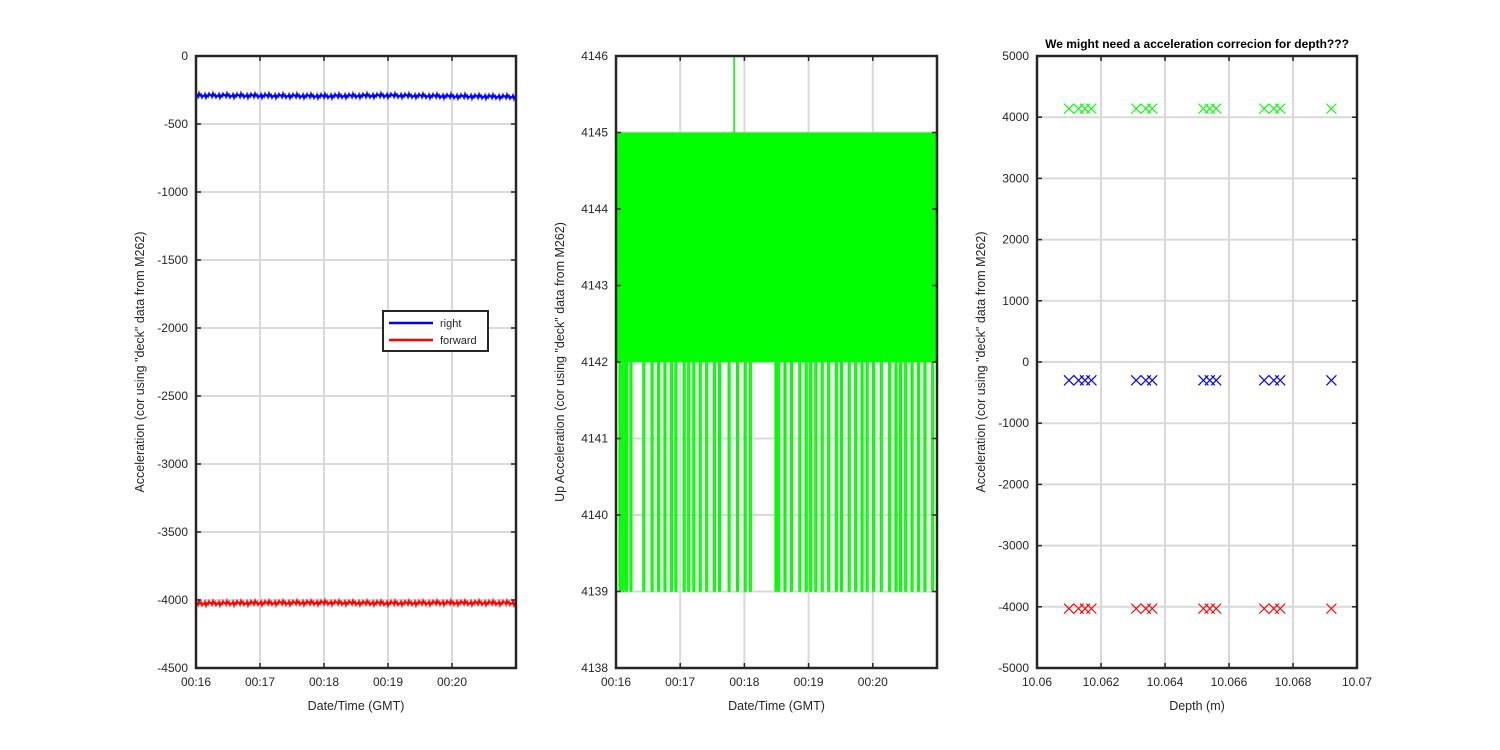 Image resolution: width=1500 pixels, height=750 pixels. What do you see at coordinates (1165, 682) in the screenshot?
I see `x-tick-label: 10.064` at bounding box center [1165, 682].